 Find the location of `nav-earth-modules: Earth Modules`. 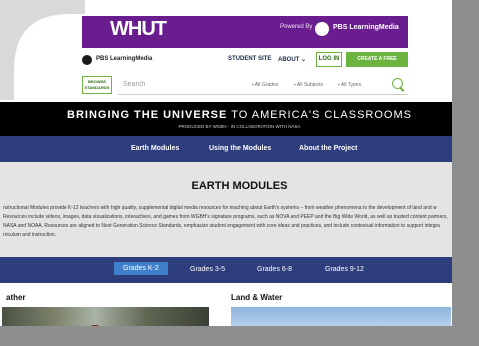

nav-earth-modules: Earth Modules is located at coordinates (155, 148).